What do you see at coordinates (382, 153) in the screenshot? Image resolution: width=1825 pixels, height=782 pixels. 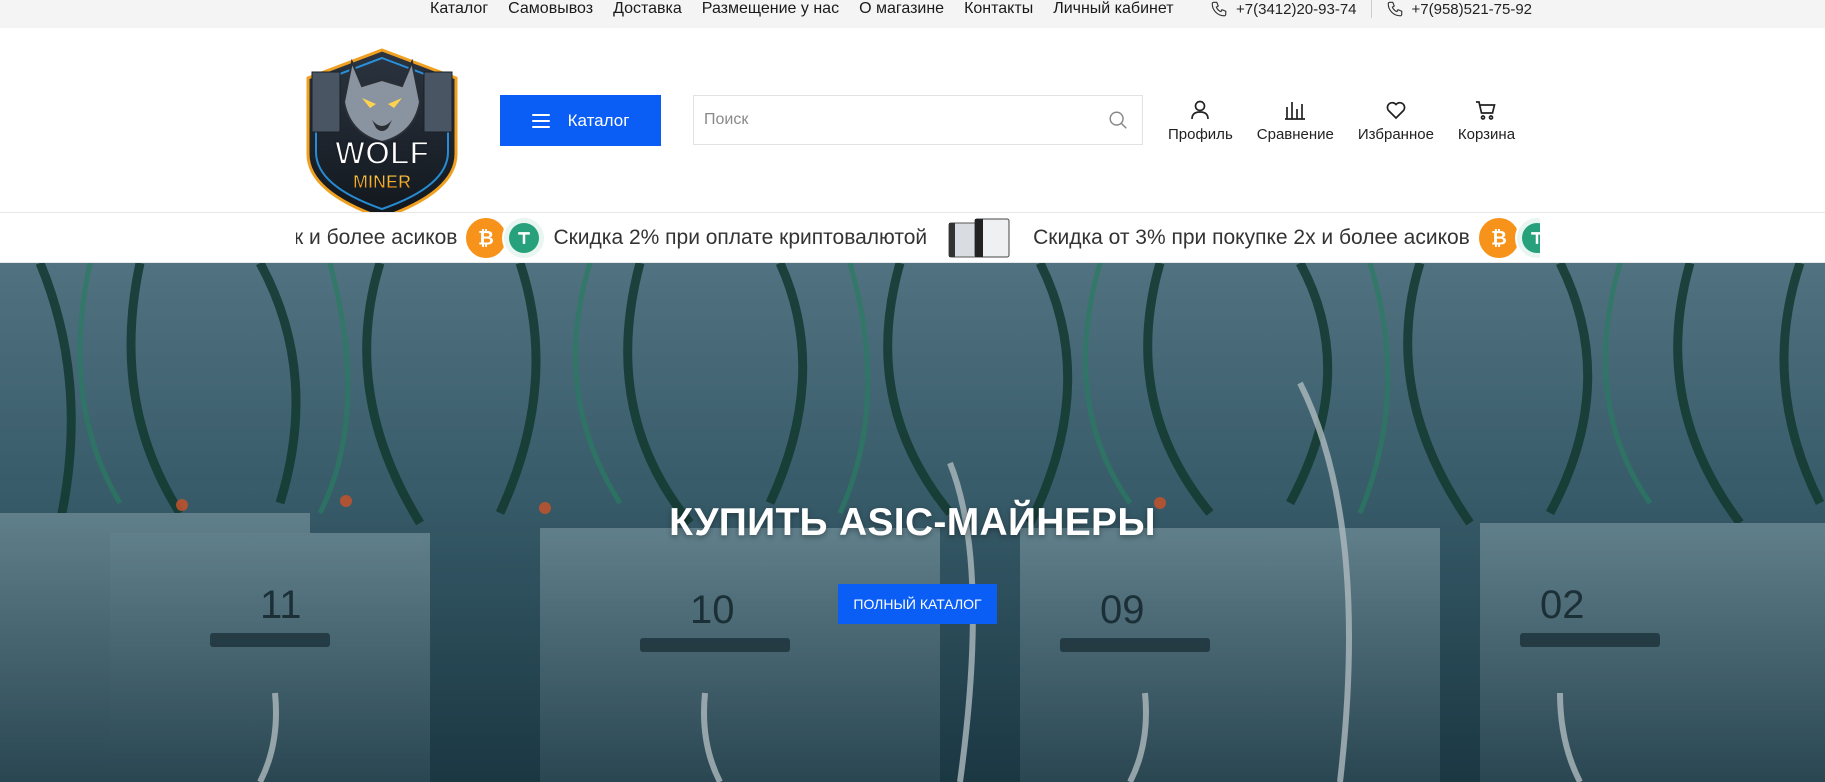 I see `logo-wolf-text: WOLF` at bounding box center [382, 153].